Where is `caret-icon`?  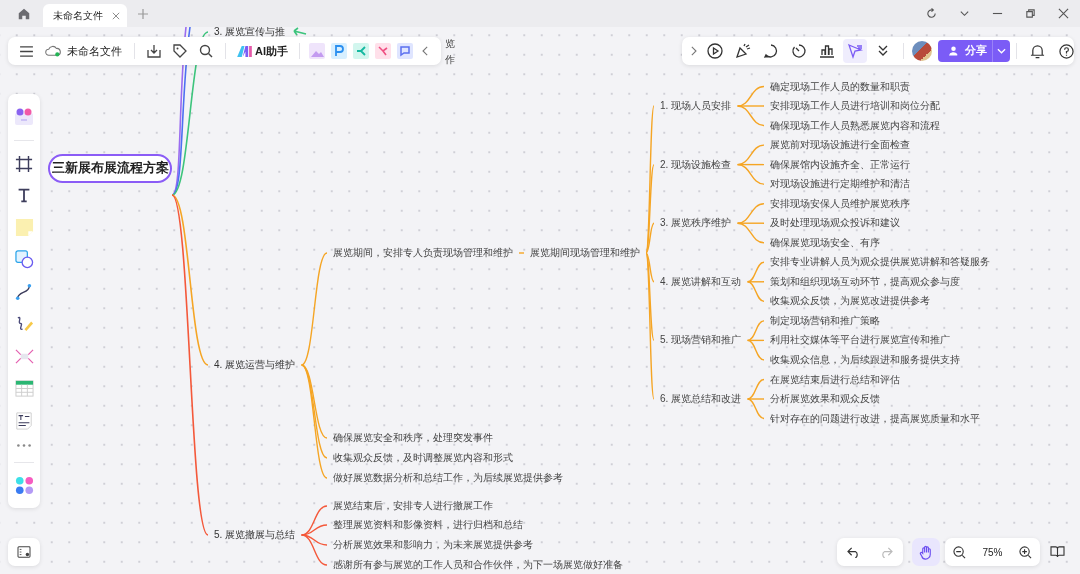 caret-icon is located at coordinates (1001, 51).